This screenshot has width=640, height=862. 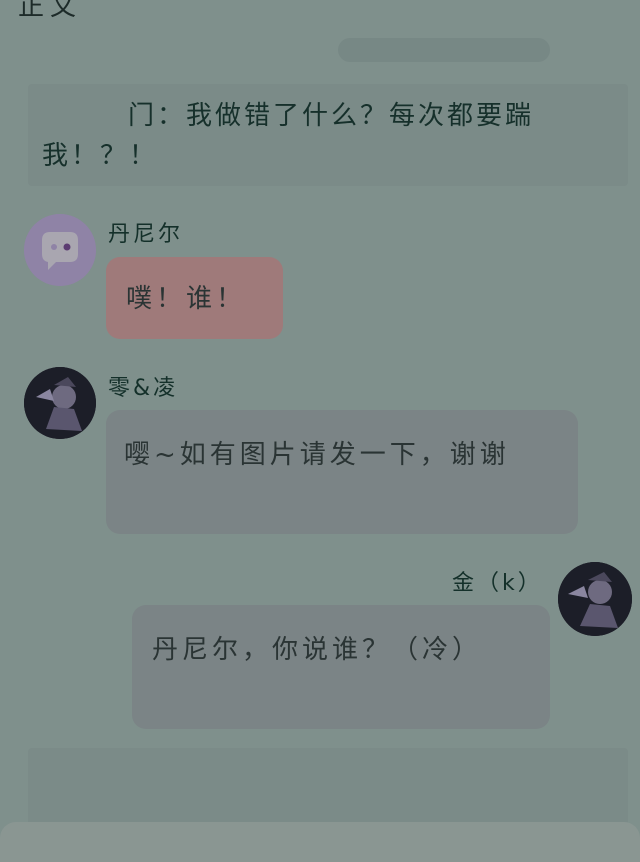 I want to click on sender-name: 丹尼尔, so click(x=146, y=234).